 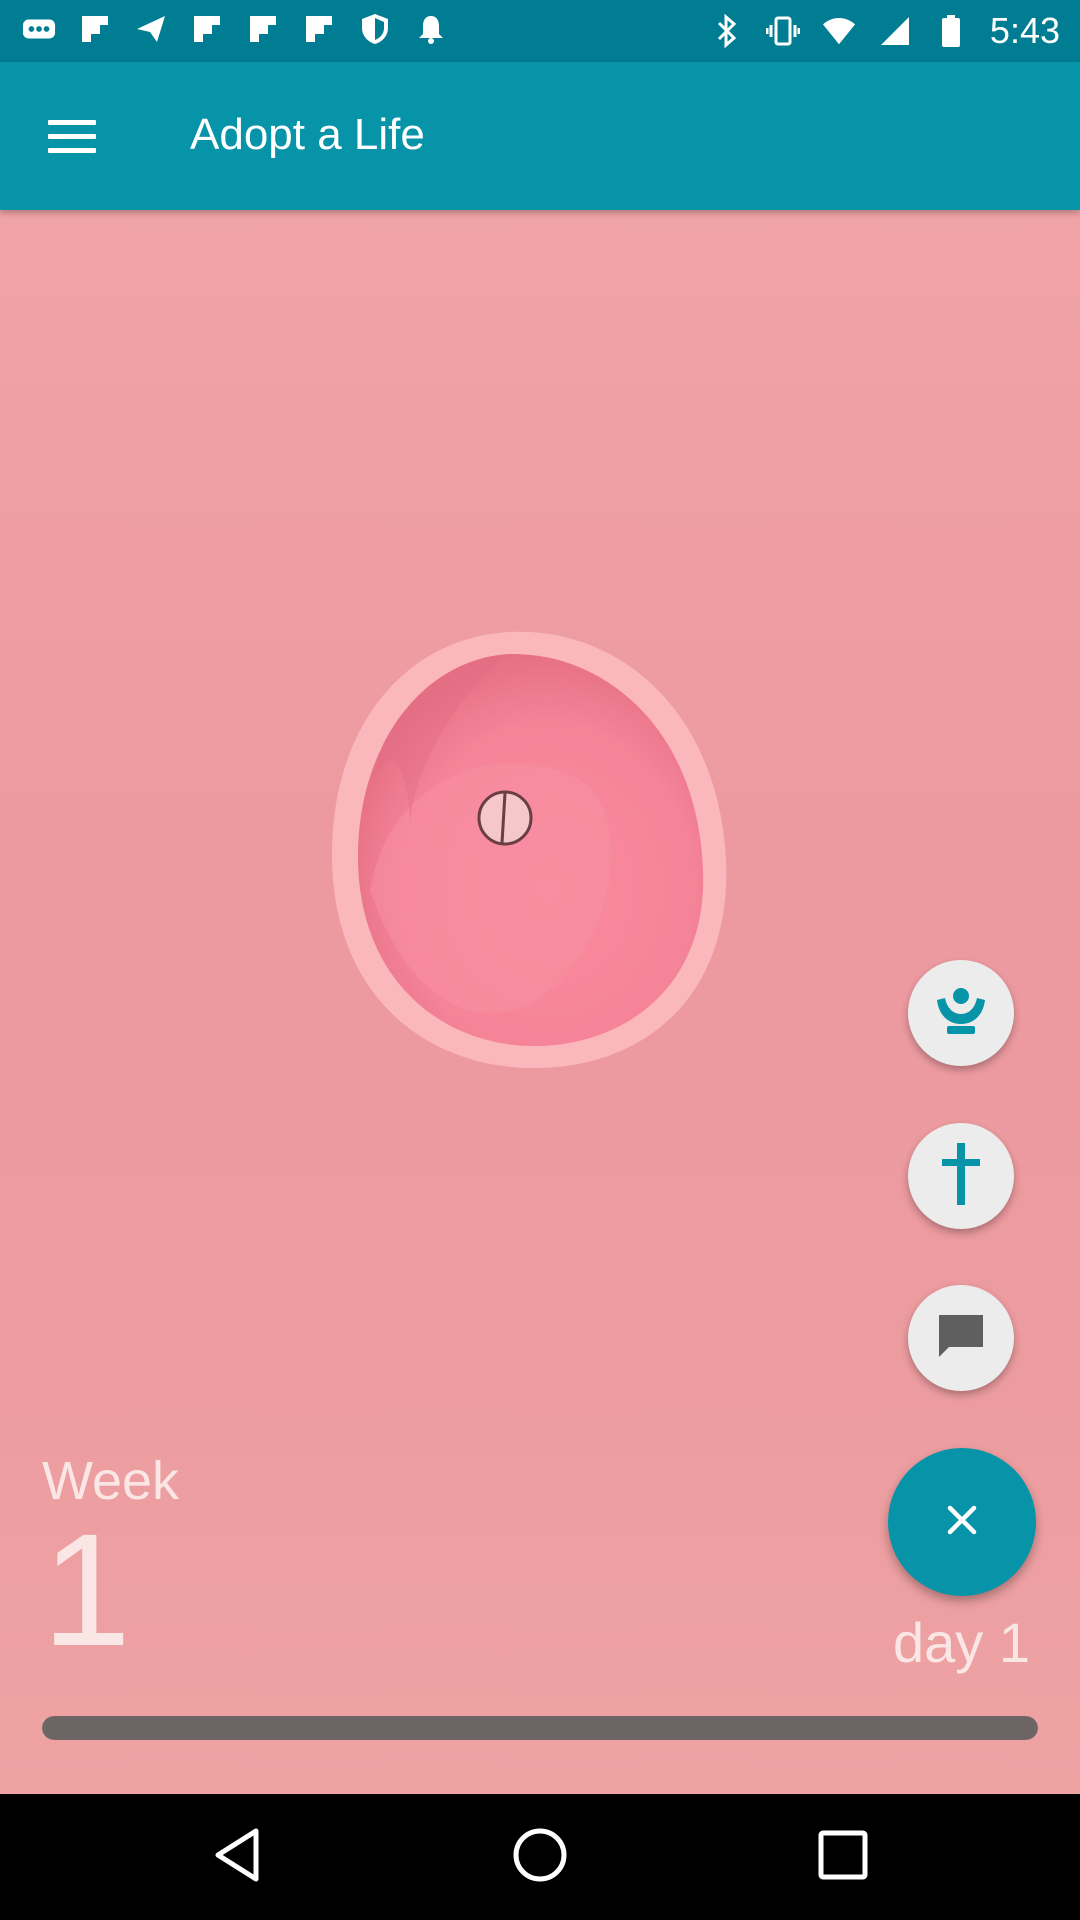 What do you see at coordinates (39, 29) in the screenshot?
I see `more-dots-icon` at bounding box center [39, 29].